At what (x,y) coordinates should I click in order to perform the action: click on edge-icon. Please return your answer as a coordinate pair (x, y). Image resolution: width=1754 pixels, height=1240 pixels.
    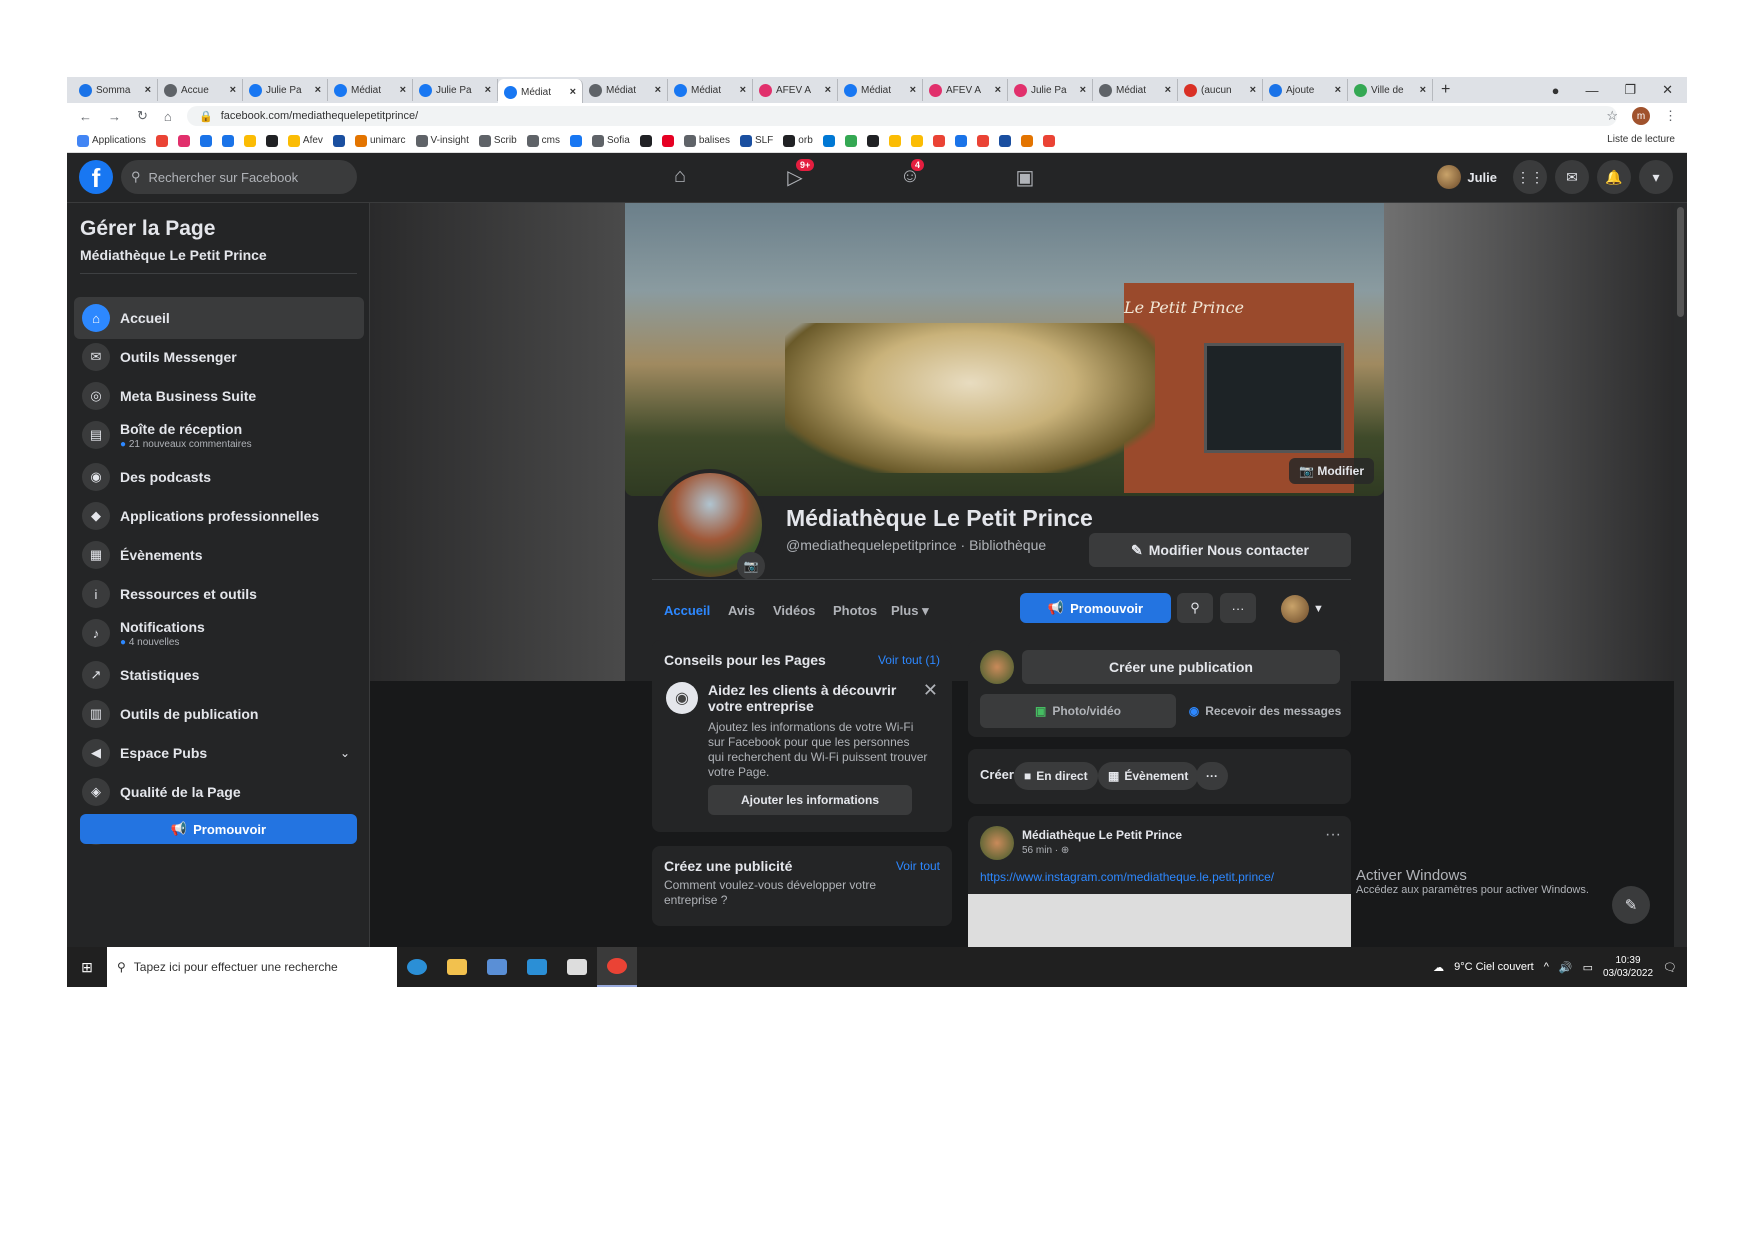
    Looking at the image, I should click on (417, 967).